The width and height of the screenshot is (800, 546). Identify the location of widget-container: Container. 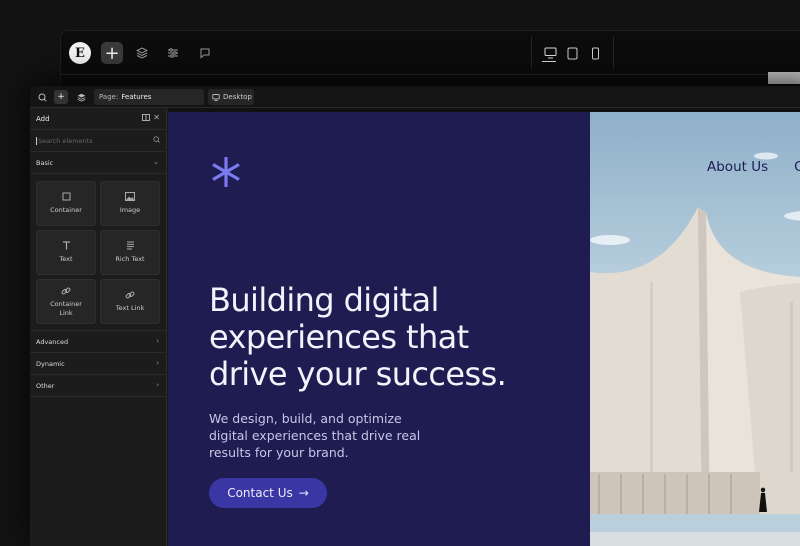
(66, 203).